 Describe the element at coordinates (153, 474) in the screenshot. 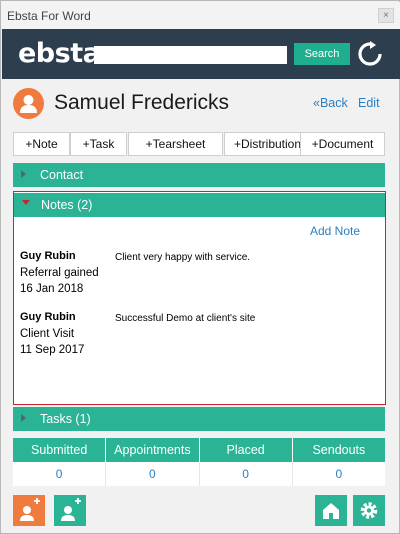

I see `stat-value-appointments: 0` at that location.